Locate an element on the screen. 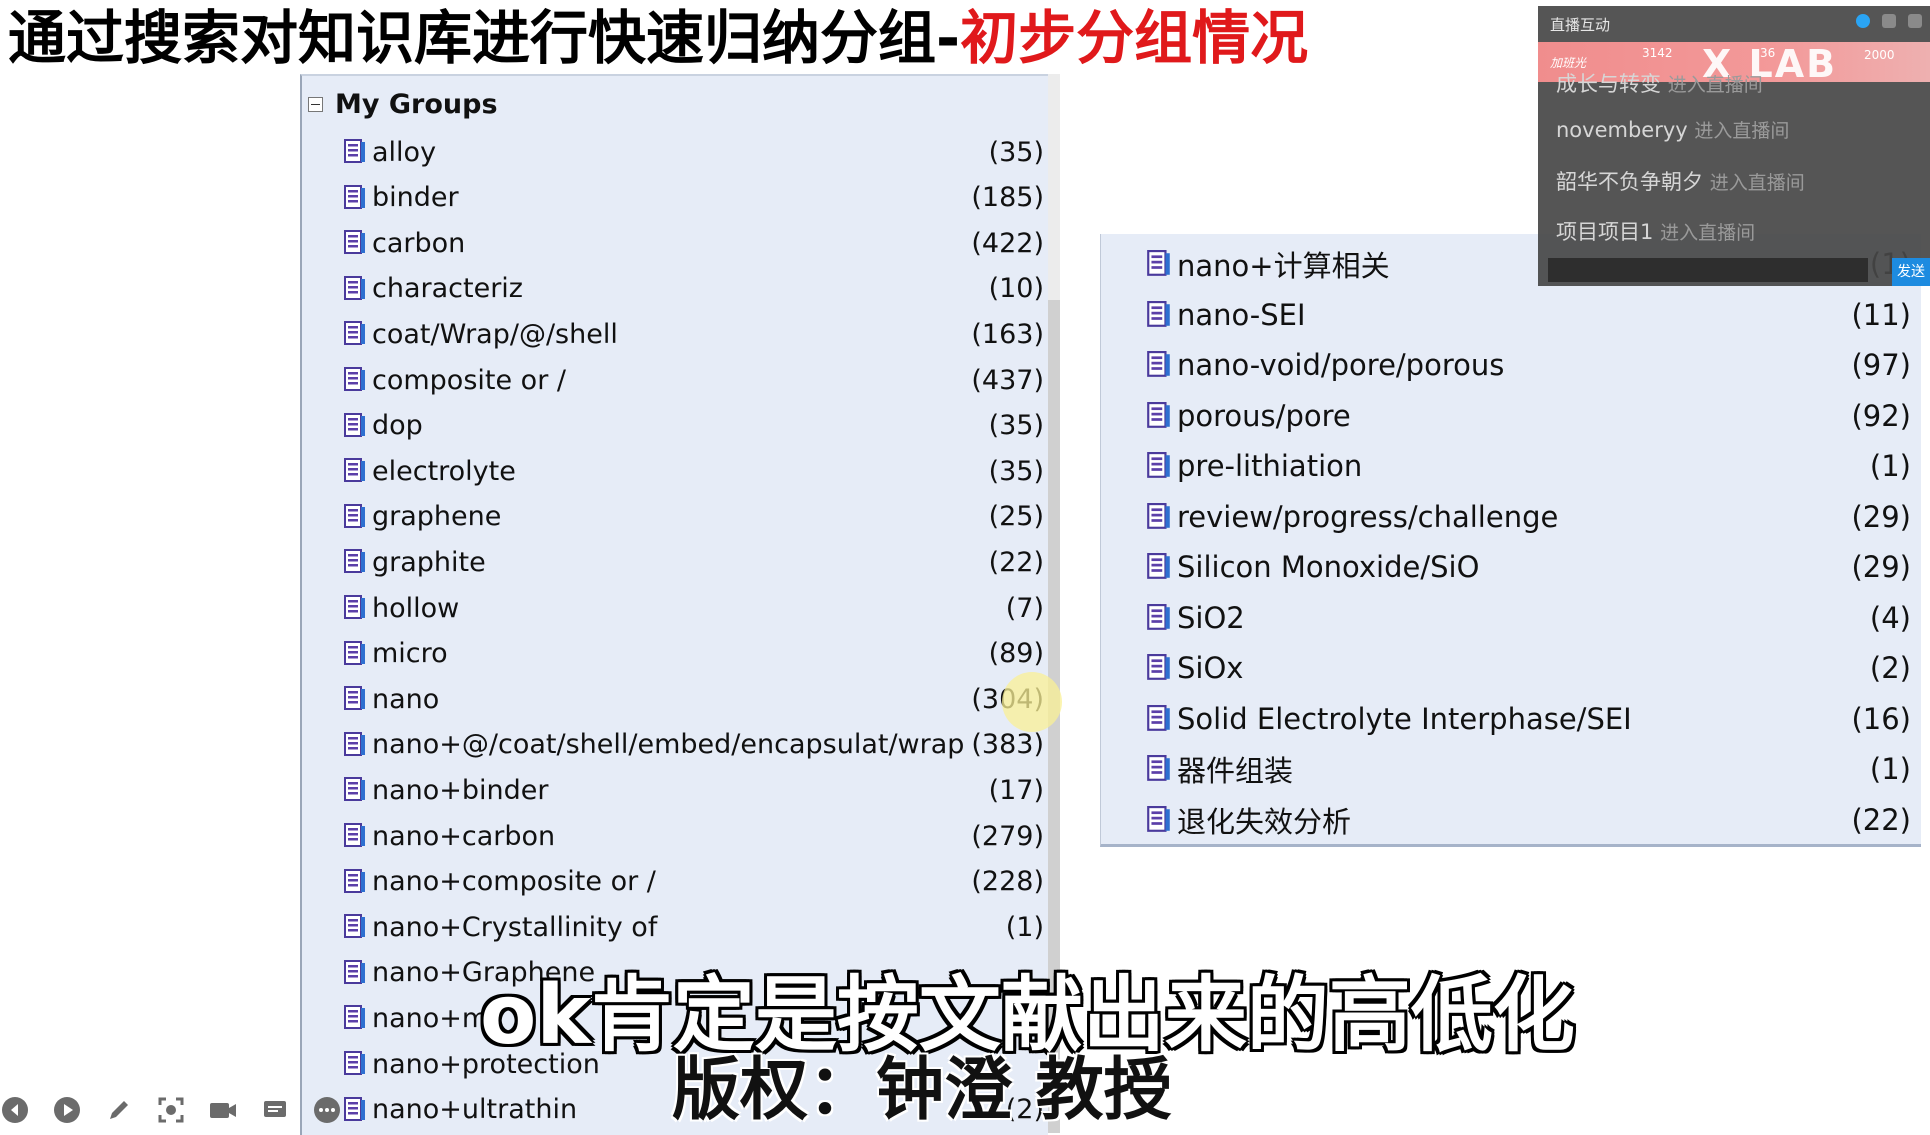  refresh-icon is located at coordinates (1863, 21).